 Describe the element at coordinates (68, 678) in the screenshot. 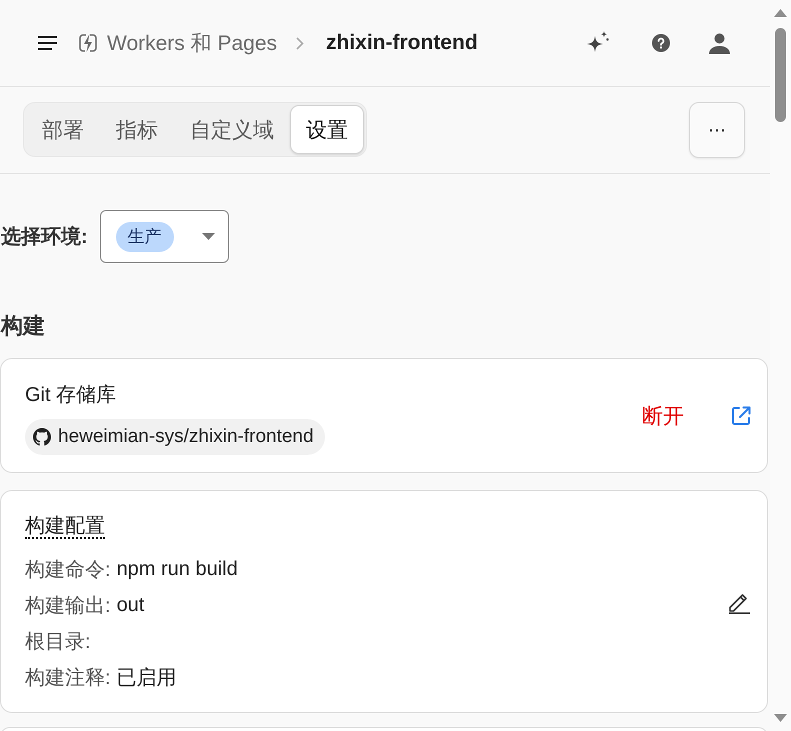

I see `config-label: 构建注释:` at that location.